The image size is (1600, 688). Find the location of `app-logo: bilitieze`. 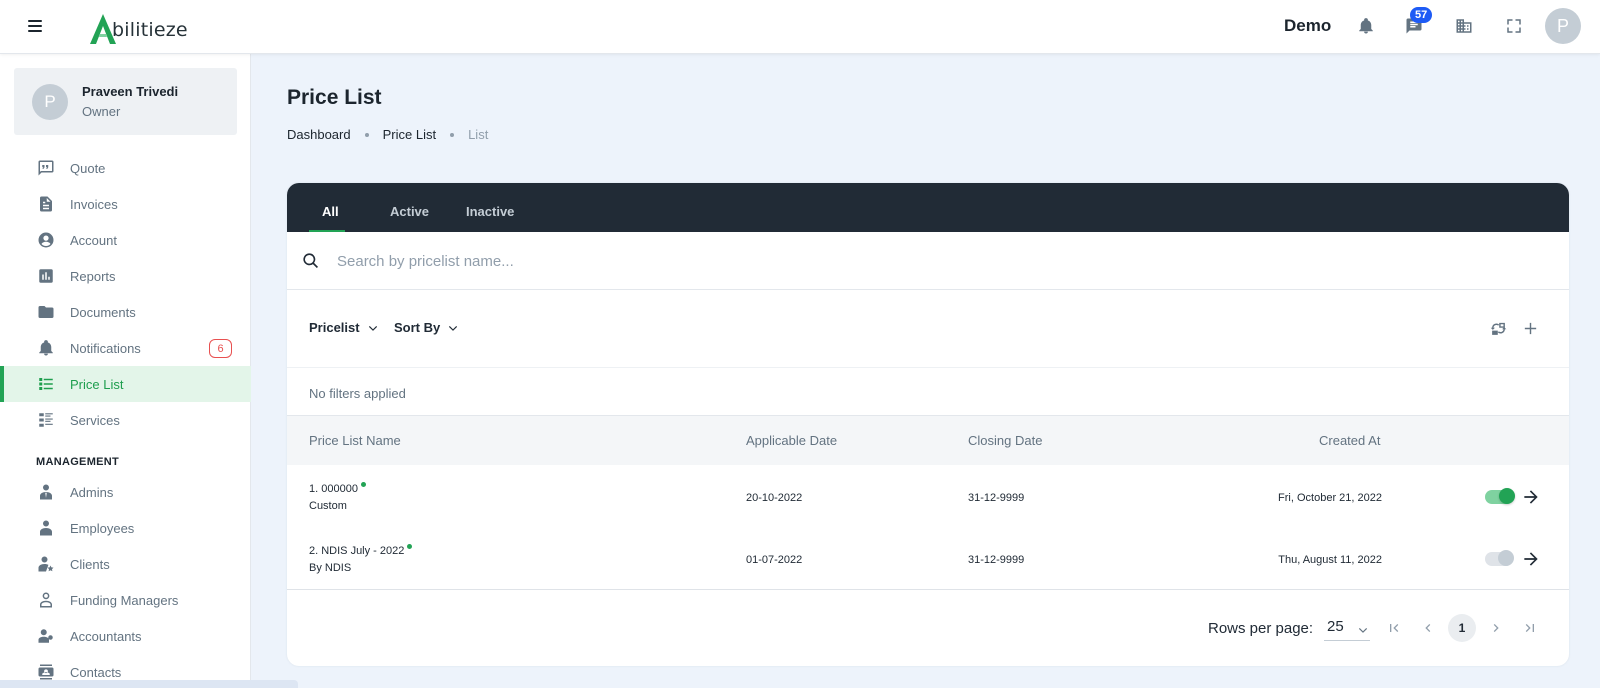

app-logo: bilitieze is located at coordinates (138, 27).